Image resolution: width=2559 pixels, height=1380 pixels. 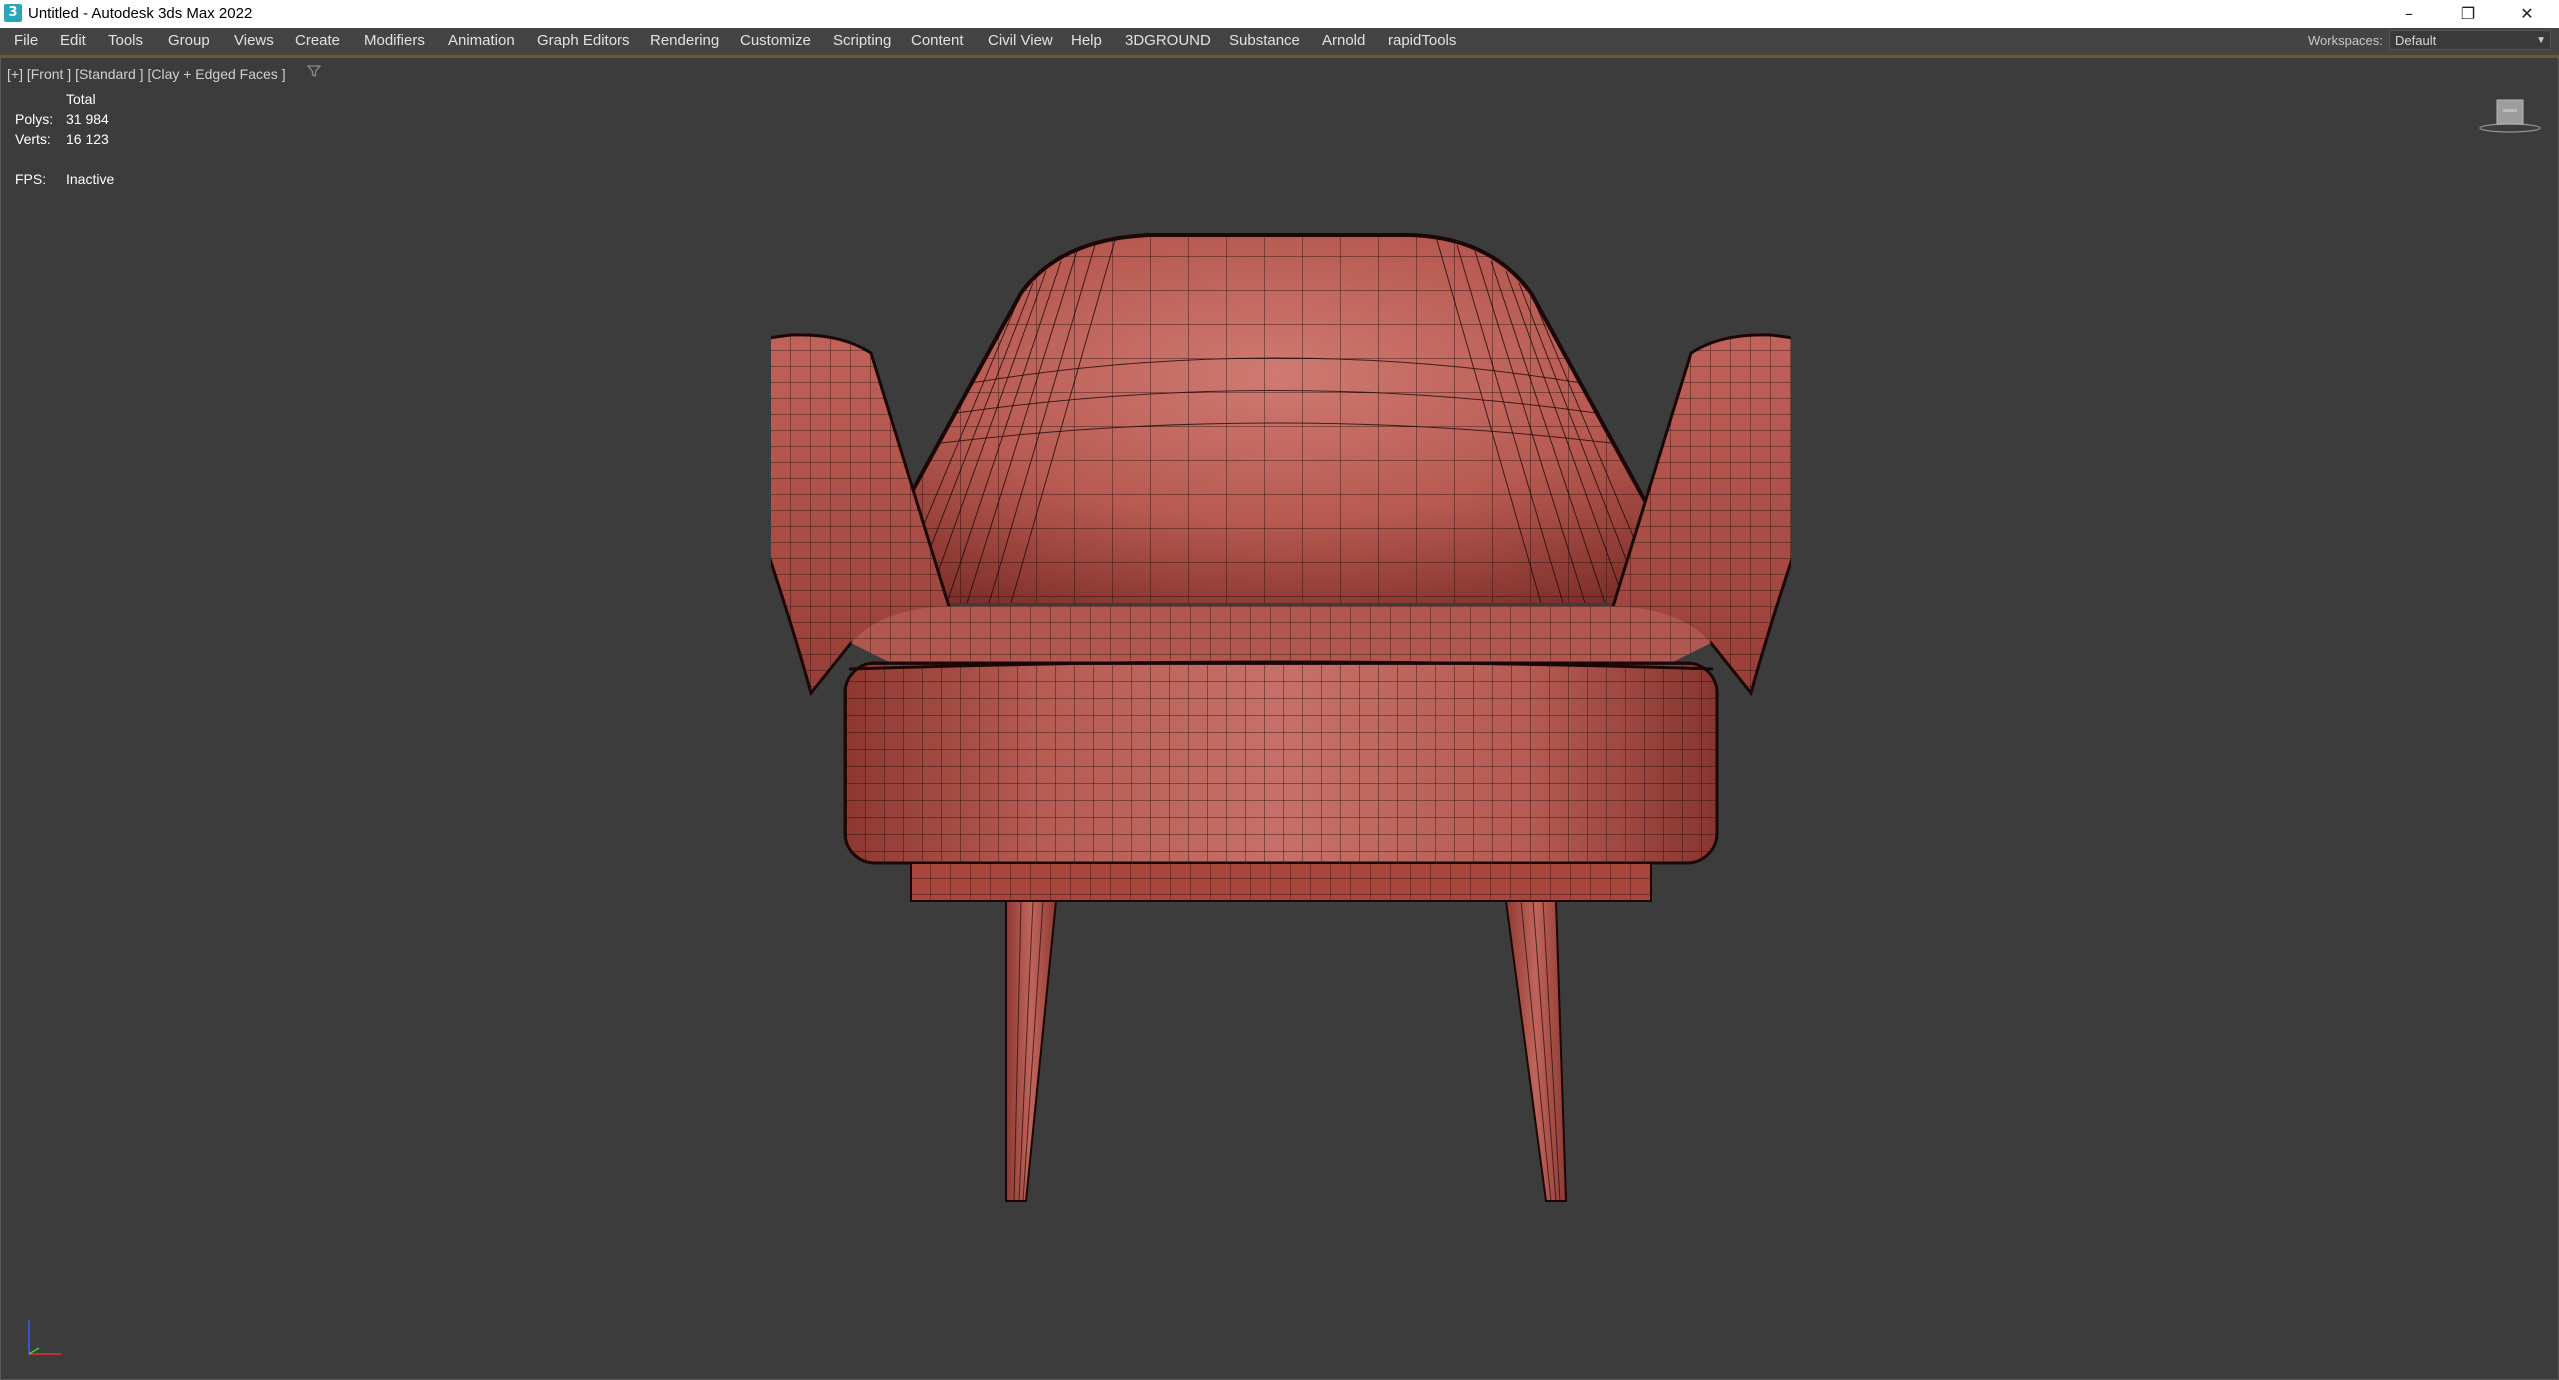 What do you see at coordinates (2409, 14) in the screenshot?
I see `minimize-button: –` at bounding box center [2409, 14].